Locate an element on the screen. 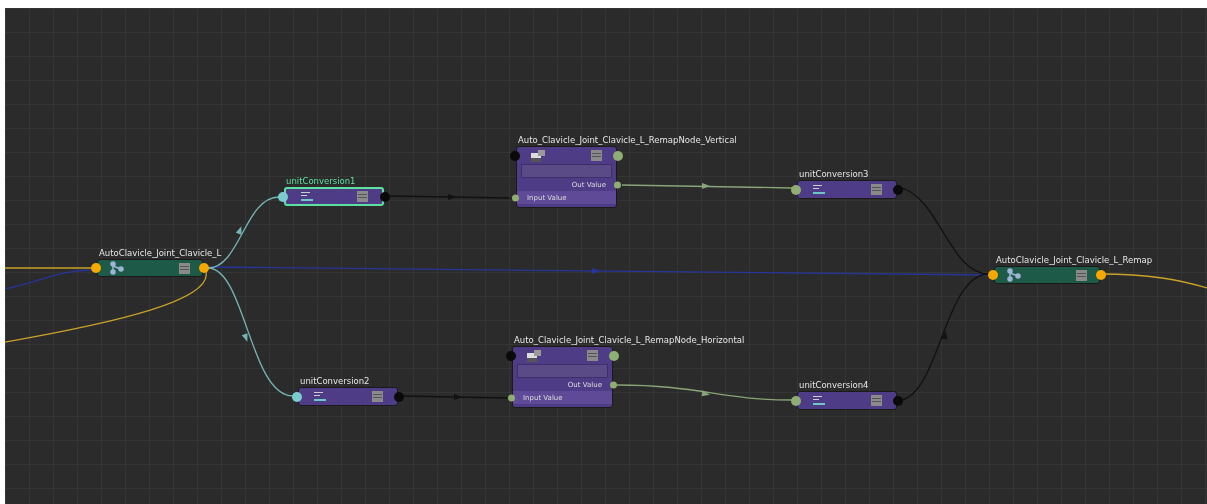 This screenshot has height=504, width=1207. node-title: Auto_Clavicle_Joint_Clavicle_L_RemapNode_Vertical is located at coordinates (627, 140).